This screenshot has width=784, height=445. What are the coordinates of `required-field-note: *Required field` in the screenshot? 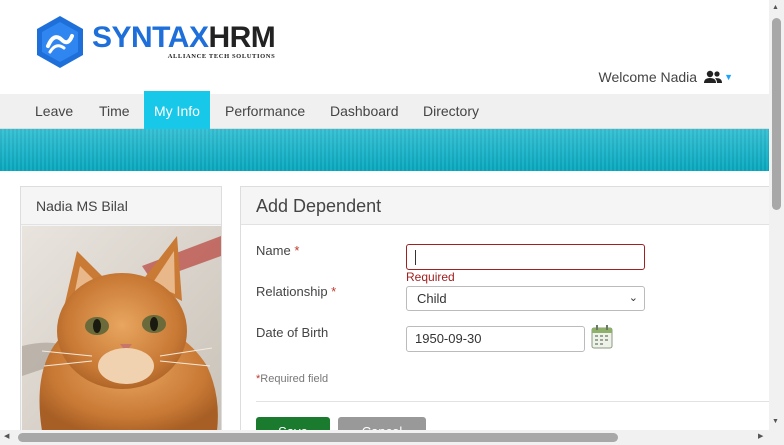 It's located at (292, 379).